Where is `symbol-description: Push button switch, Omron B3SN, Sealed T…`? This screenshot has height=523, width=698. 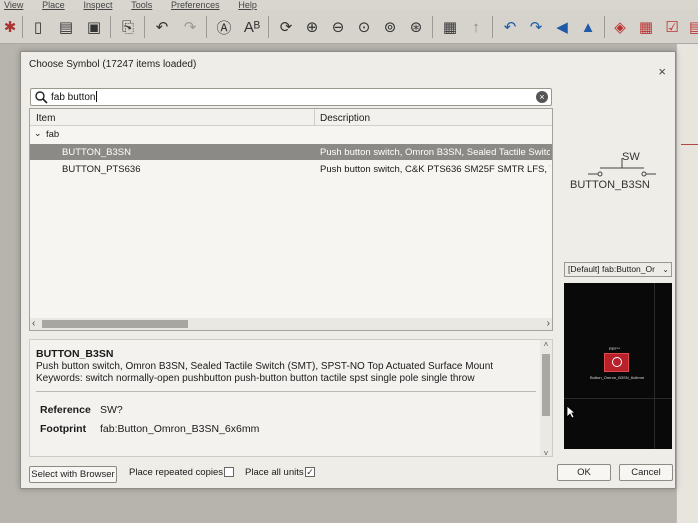
symbol-description: Push button switch, Omron B3SN, Sealed T… is located at coordinates (435, 152).